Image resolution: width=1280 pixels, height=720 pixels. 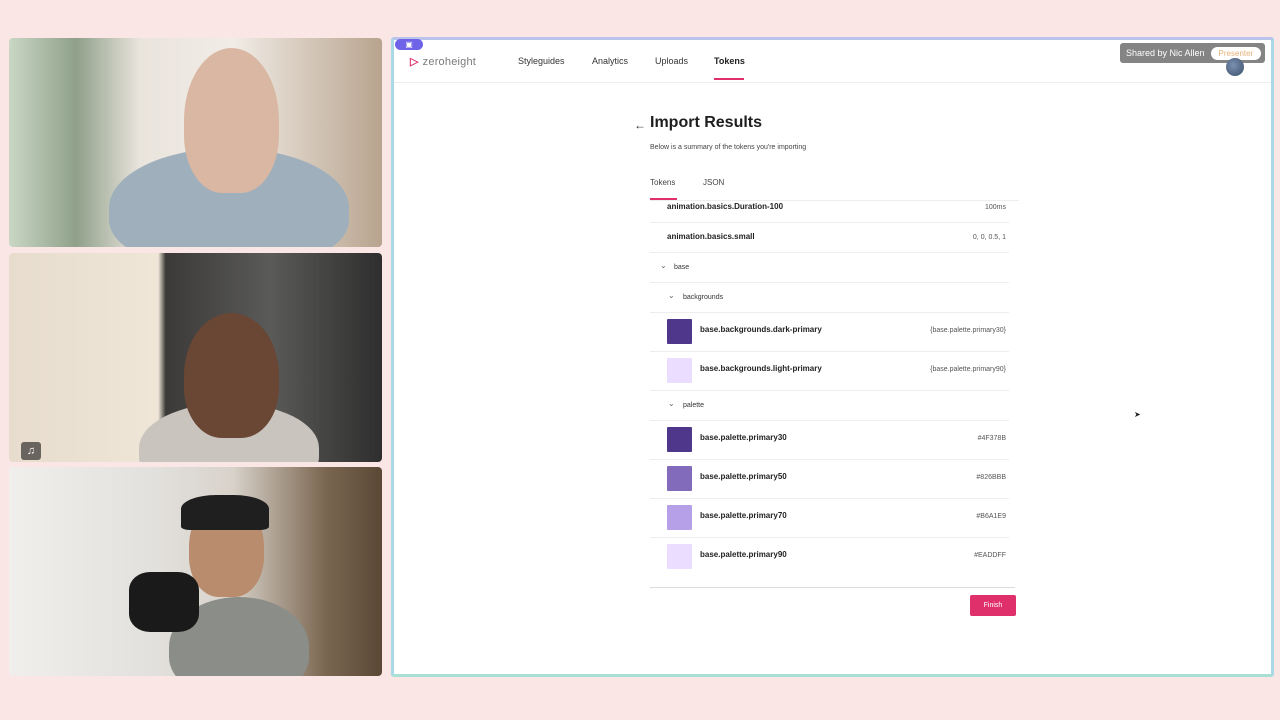 What do you see at coordinates (662, 182) in the screenshot?
I see `tab-tokens: Tokens` at bounding box center [662, 182].